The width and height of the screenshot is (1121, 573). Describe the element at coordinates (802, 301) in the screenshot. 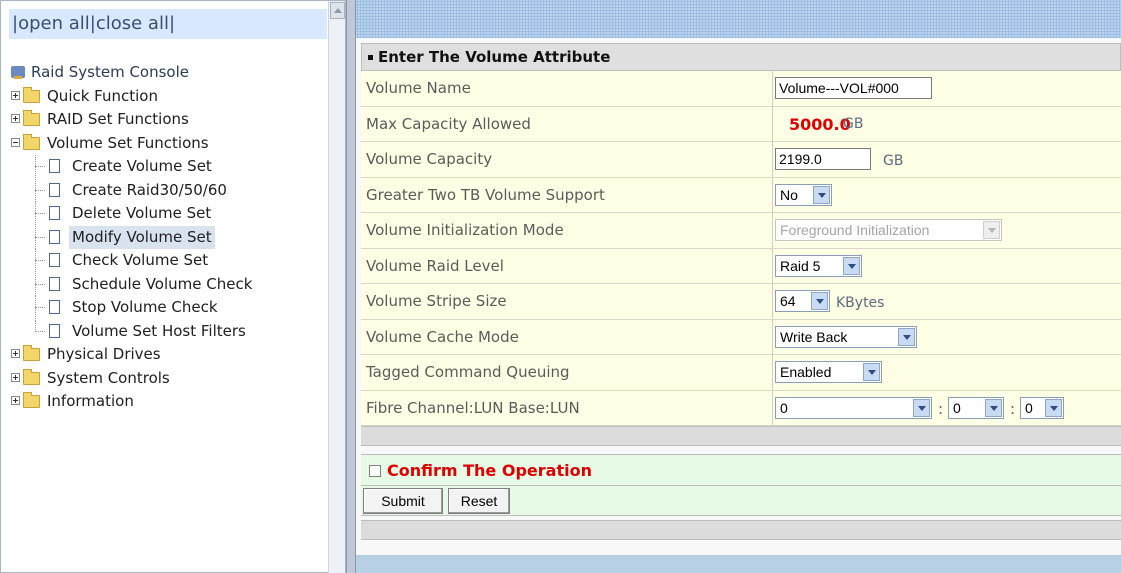

I see `stripe-size-select: 64` at that location.